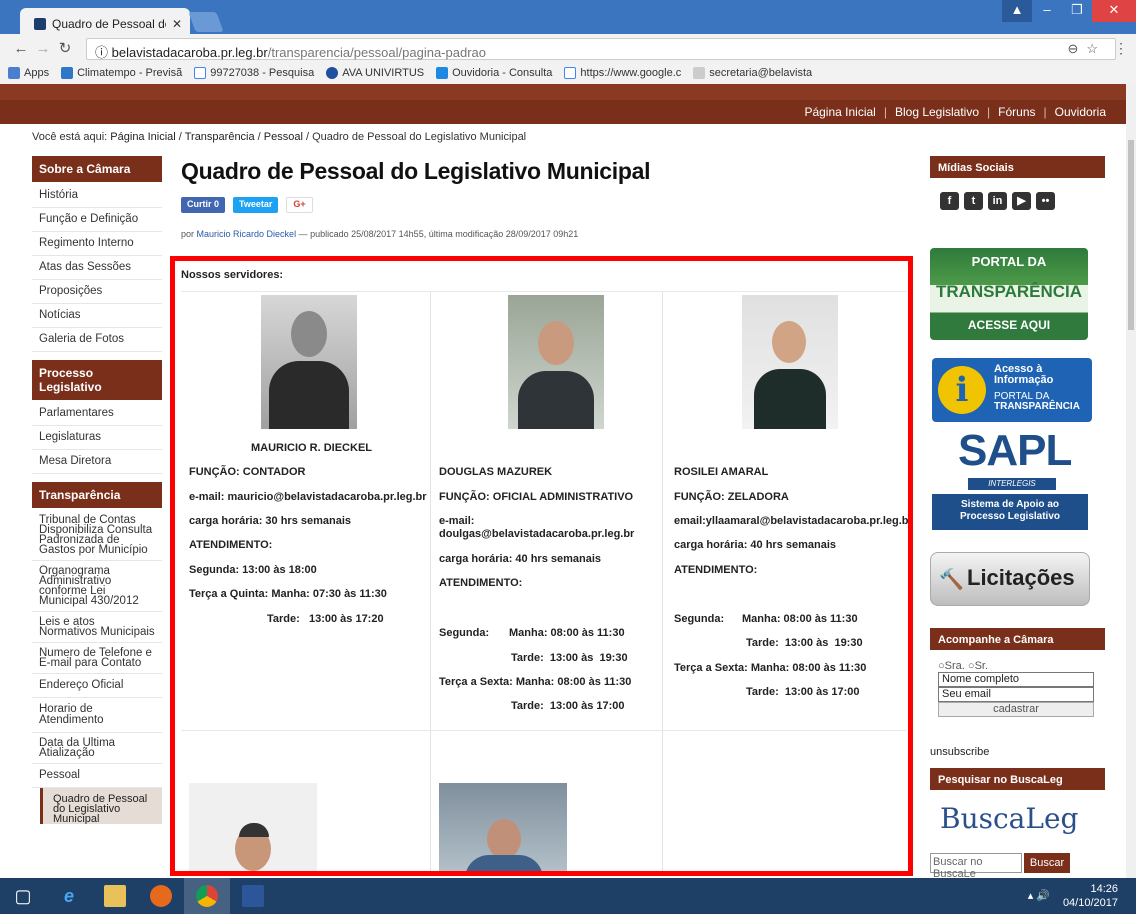 The height and width of the screenshot is (914, 1136). What do you see at coordinates (97, 715) in the screenshot?
I see `sidebar-item-horario: Horario de Atendimento` at bounding box center [97, 715].